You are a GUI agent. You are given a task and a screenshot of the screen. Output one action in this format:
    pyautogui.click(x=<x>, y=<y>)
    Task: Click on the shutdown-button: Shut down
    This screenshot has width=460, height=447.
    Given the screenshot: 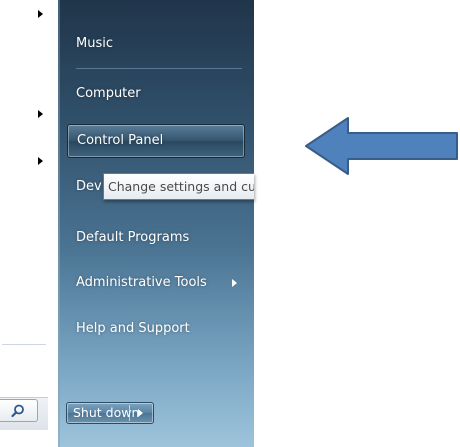 What is the action you would take?
    pyautogui.click(x=110, y=413)
    